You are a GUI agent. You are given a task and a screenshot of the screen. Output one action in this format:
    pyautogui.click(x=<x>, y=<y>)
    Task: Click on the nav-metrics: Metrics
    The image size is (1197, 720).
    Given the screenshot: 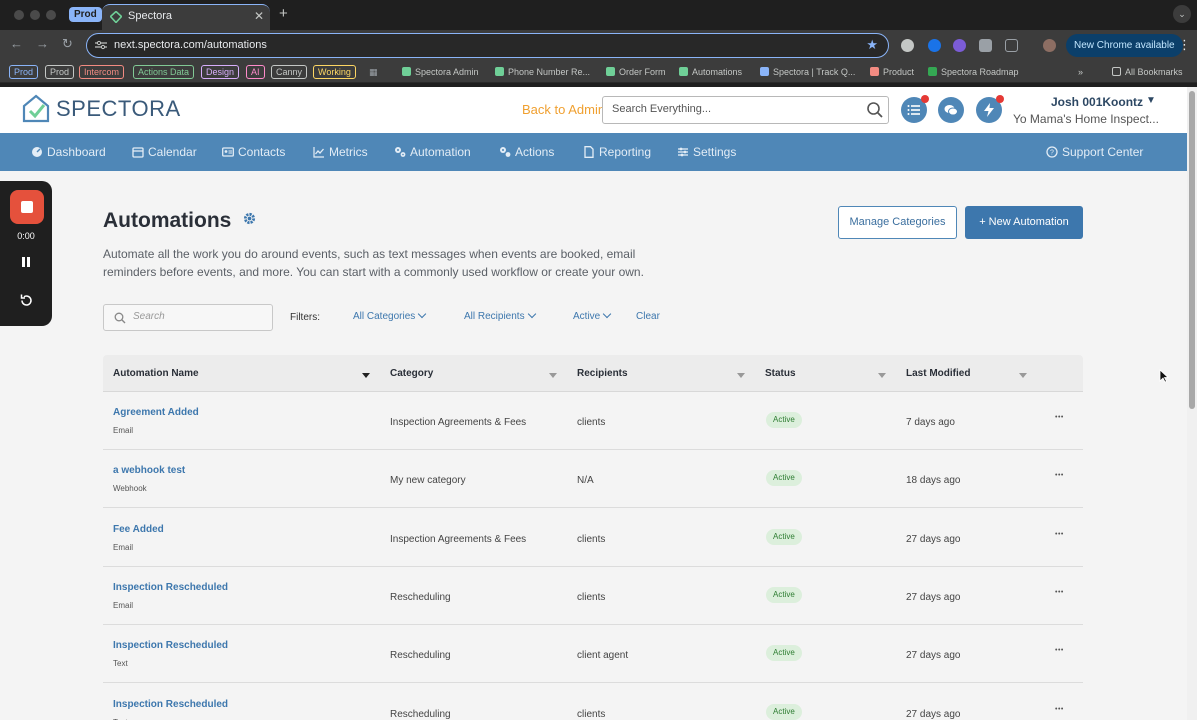 What is the action you would take?
    pyautogui.click(x=340, y=152)
    